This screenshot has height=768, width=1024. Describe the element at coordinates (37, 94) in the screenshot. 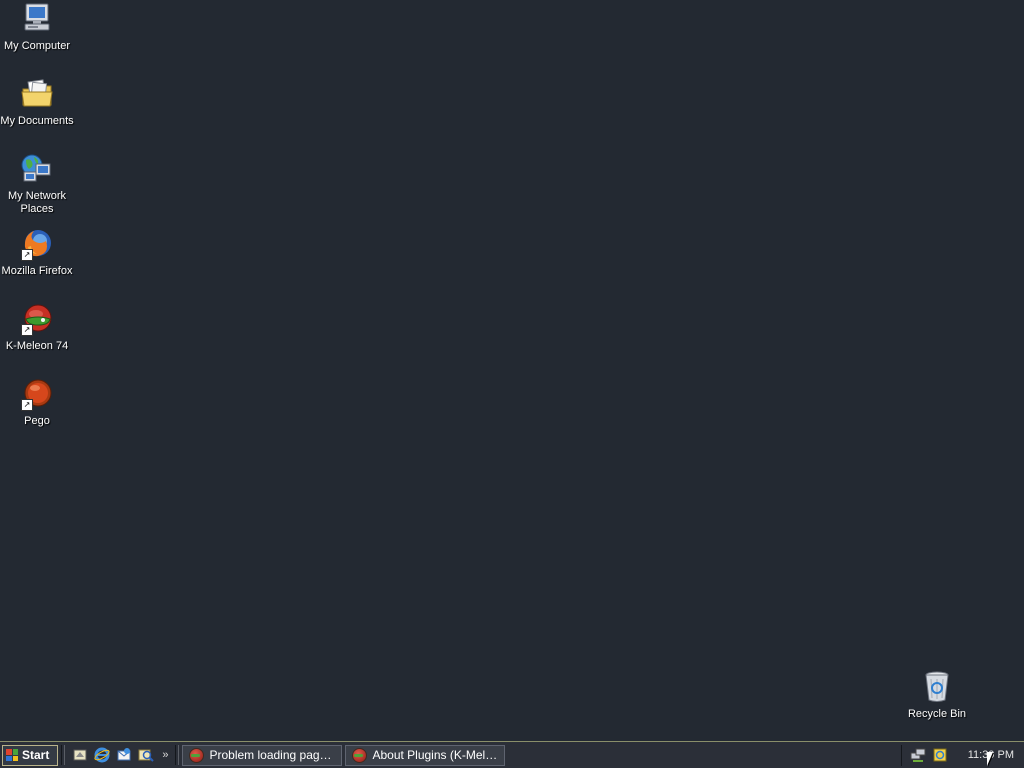

I see `my-documents-icon` at that location.